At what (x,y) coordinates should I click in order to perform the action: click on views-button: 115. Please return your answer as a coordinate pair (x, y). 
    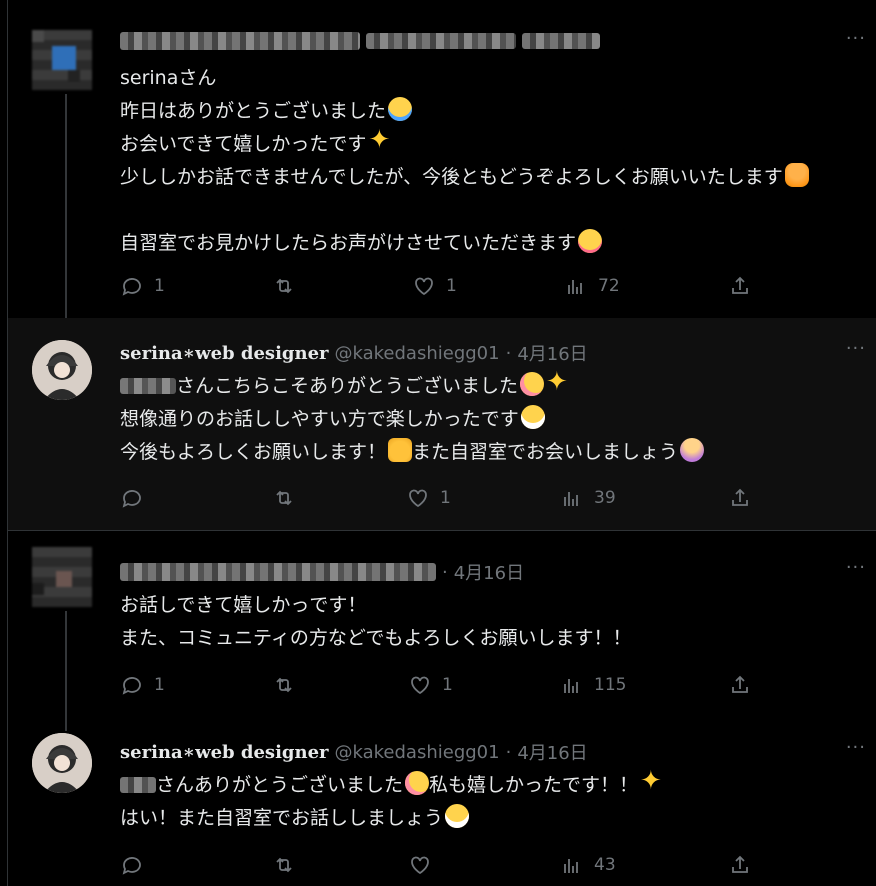
    Looking at the image, I should click on (593, 685).